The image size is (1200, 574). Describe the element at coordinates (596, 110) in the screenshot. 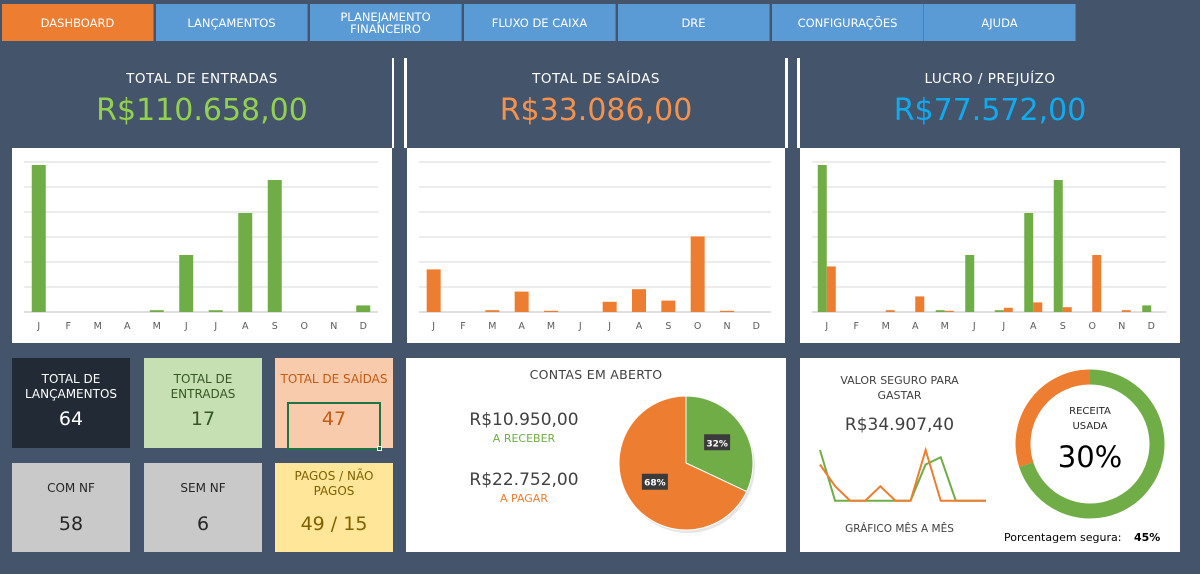

I see `saidas-value: R$33.086,00` at that location.